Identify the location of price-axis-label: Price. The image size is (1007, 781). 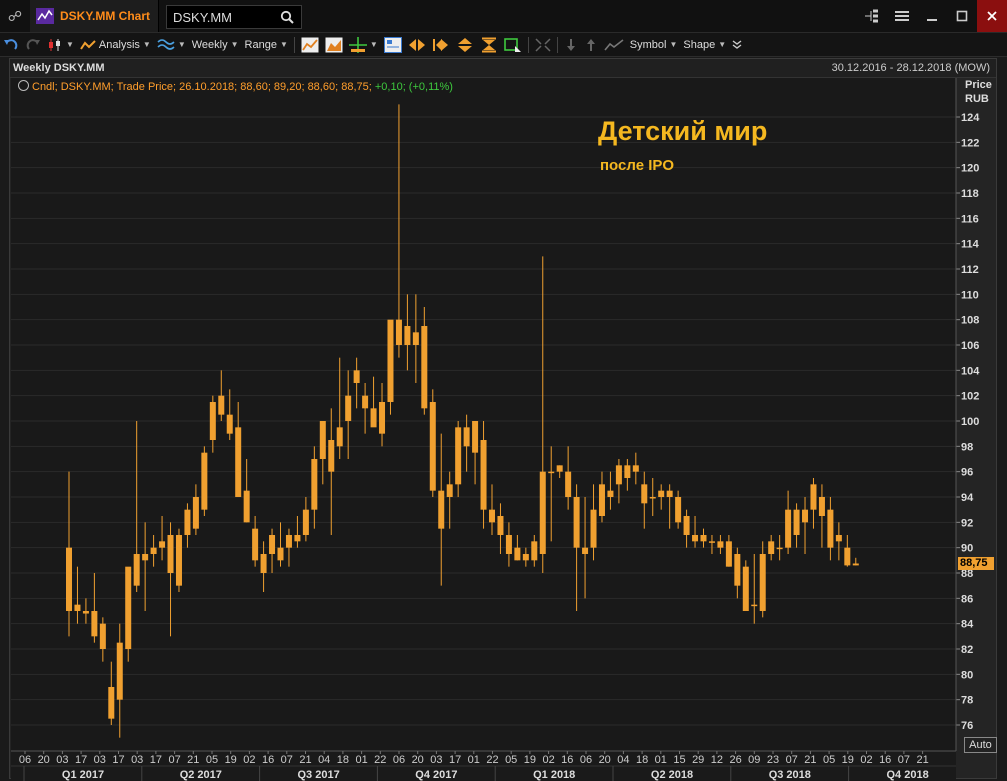
(978, 85).